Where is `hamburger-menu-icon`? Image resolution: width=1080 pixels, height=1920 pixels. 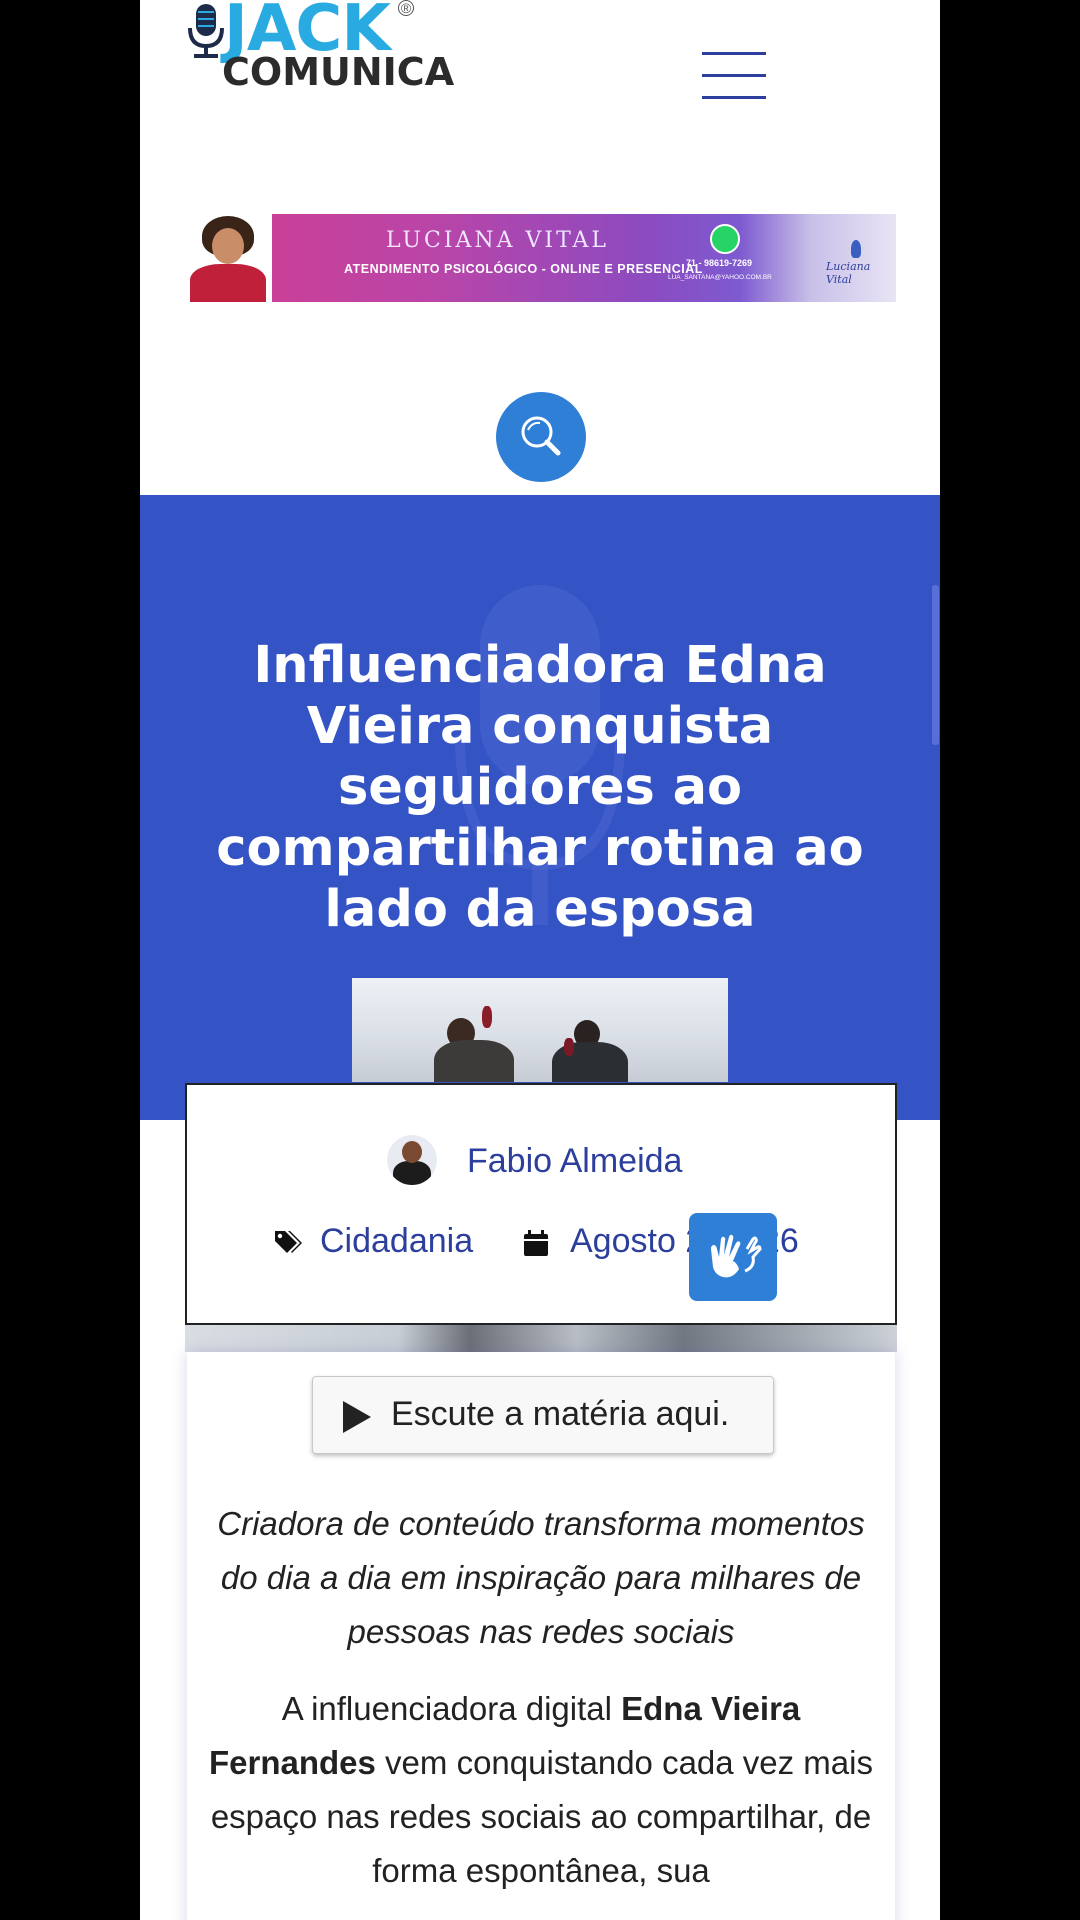
hamburger-menu-icon is located at coordinates (734, 76).